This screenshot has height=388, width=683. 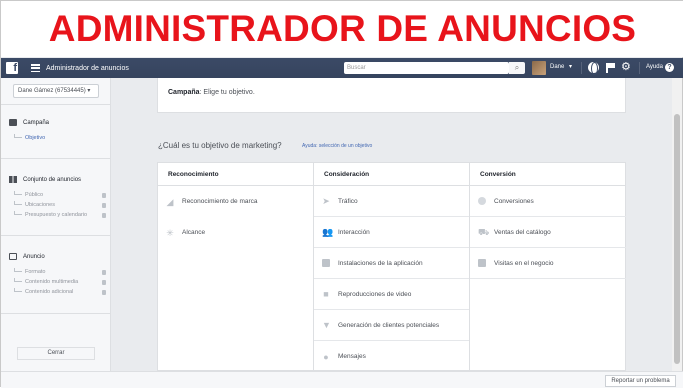 What do you see at coordinates (677, 239) in the screenshot?
I see `scrollbar-thumb` at bounding box center [677, 239].